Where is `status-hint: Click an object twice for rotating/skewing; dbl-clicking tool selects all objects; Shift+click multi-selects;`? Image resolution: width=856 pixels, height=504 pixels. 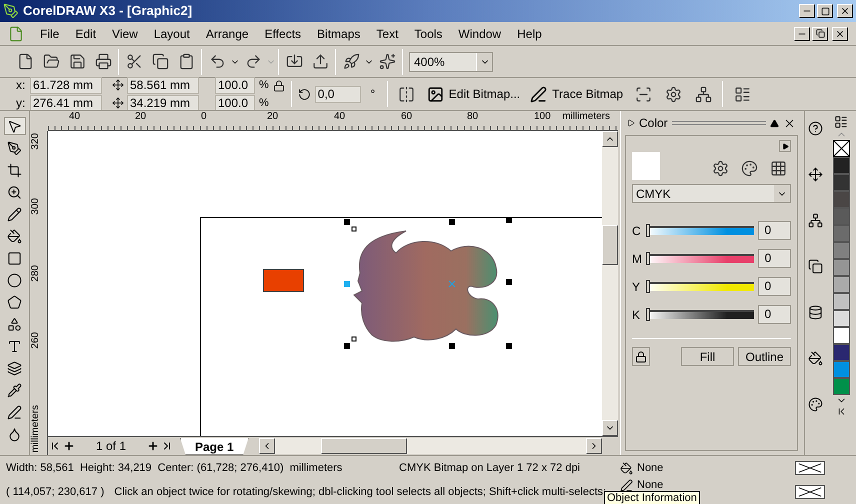 status-hint: Click an object twice for rotating/skewing; dbl-clicking tool selects all objects; Shift+click multi-selects; is located at coordinates (360, 492).